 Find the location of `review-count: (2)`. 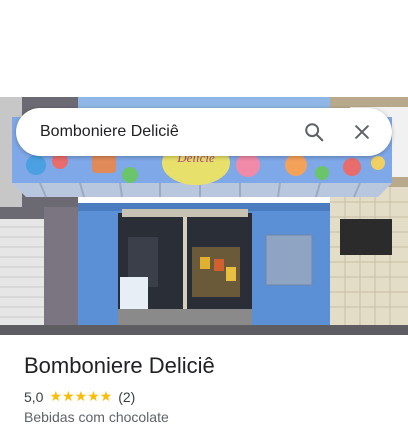

review-count: (2) is located at coordinates (127, 396).